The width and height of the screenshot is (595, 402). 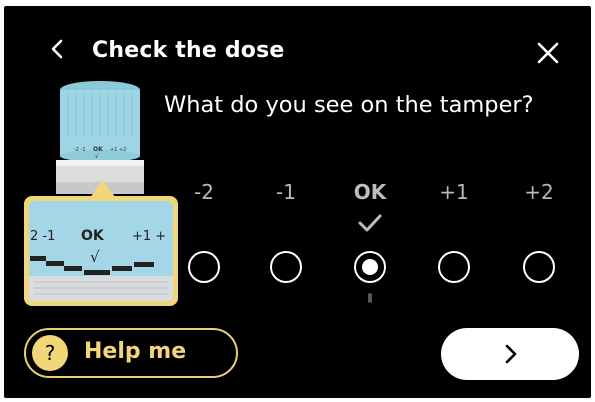 I want to click on option-label-ok: OK, so click(x=370, y=192).